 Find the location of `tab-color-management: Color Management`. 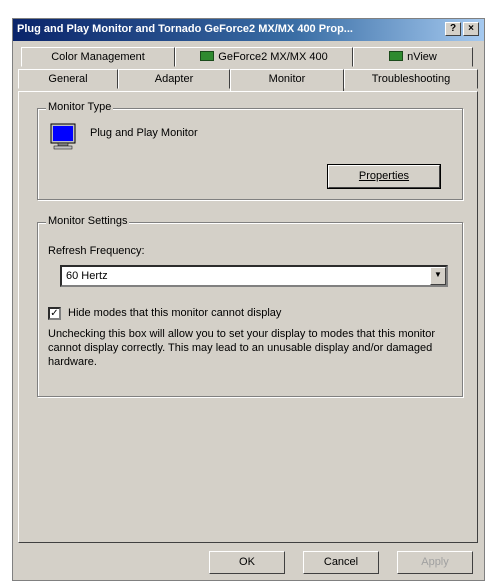

tab-color-management: Color Management is located at coordinates (98, 57).